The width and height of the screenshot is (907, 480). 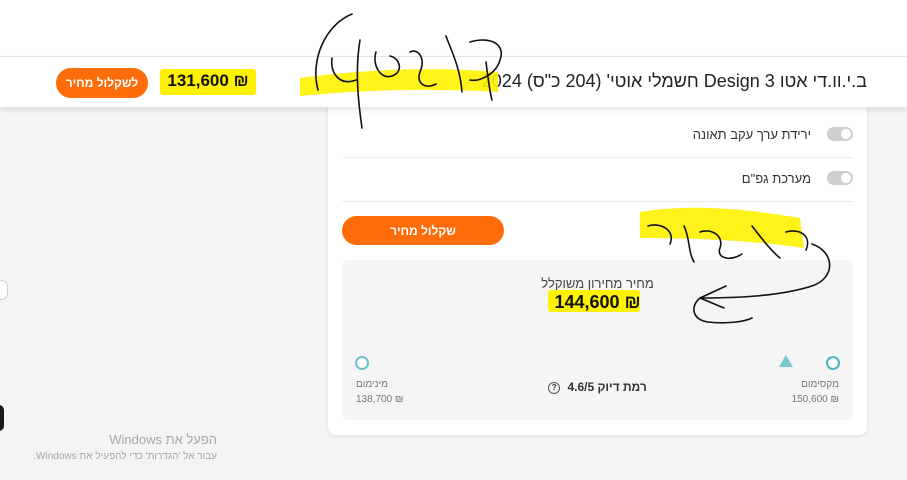 What do you see at coordinates (597, 302) in the screenshot?
I see `weighted-price-value: ₪ 144,600` at bounding box center [597, 302].